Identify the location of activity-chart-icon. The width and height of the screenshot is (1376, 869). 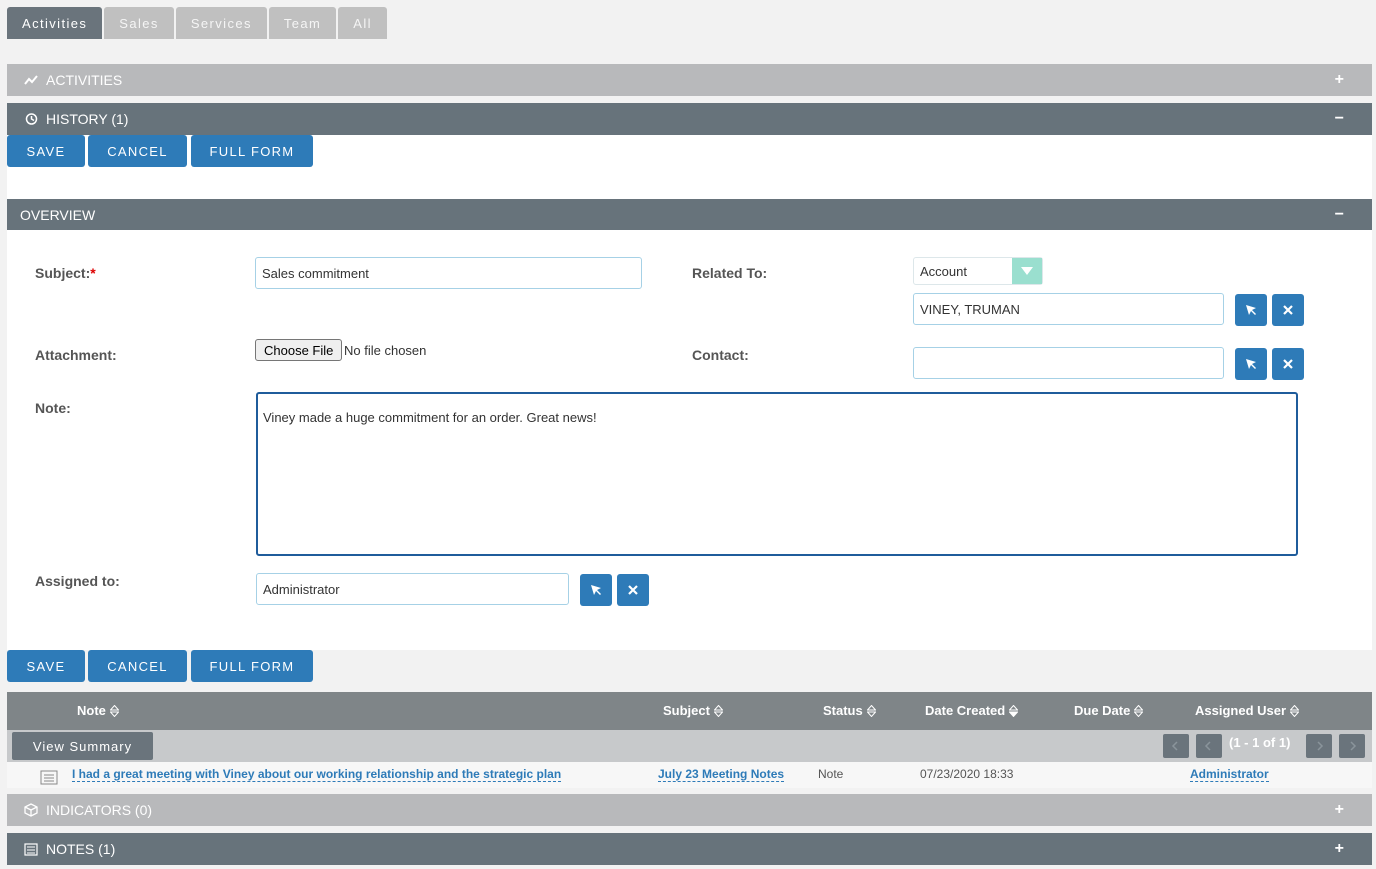
(31, 80).